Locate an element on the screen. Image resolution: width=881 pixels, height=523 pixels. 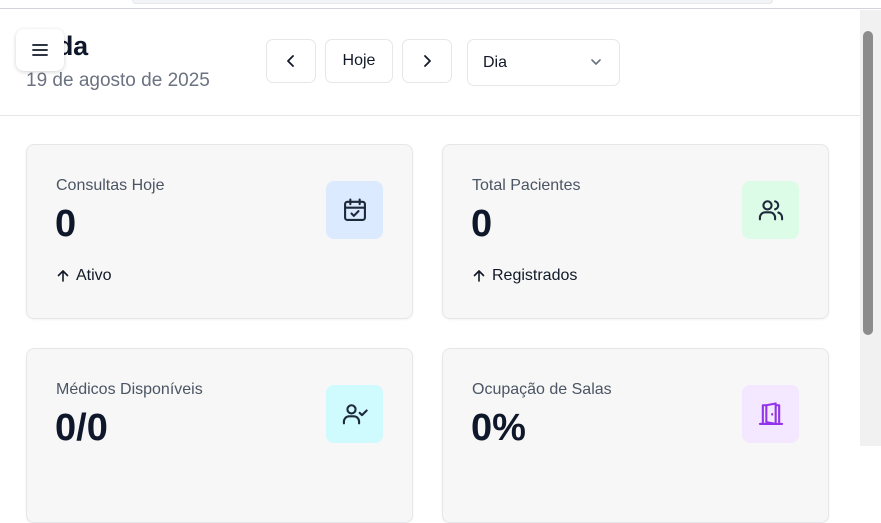
stat-value: 0/0 is located at coordinates (81, 428).